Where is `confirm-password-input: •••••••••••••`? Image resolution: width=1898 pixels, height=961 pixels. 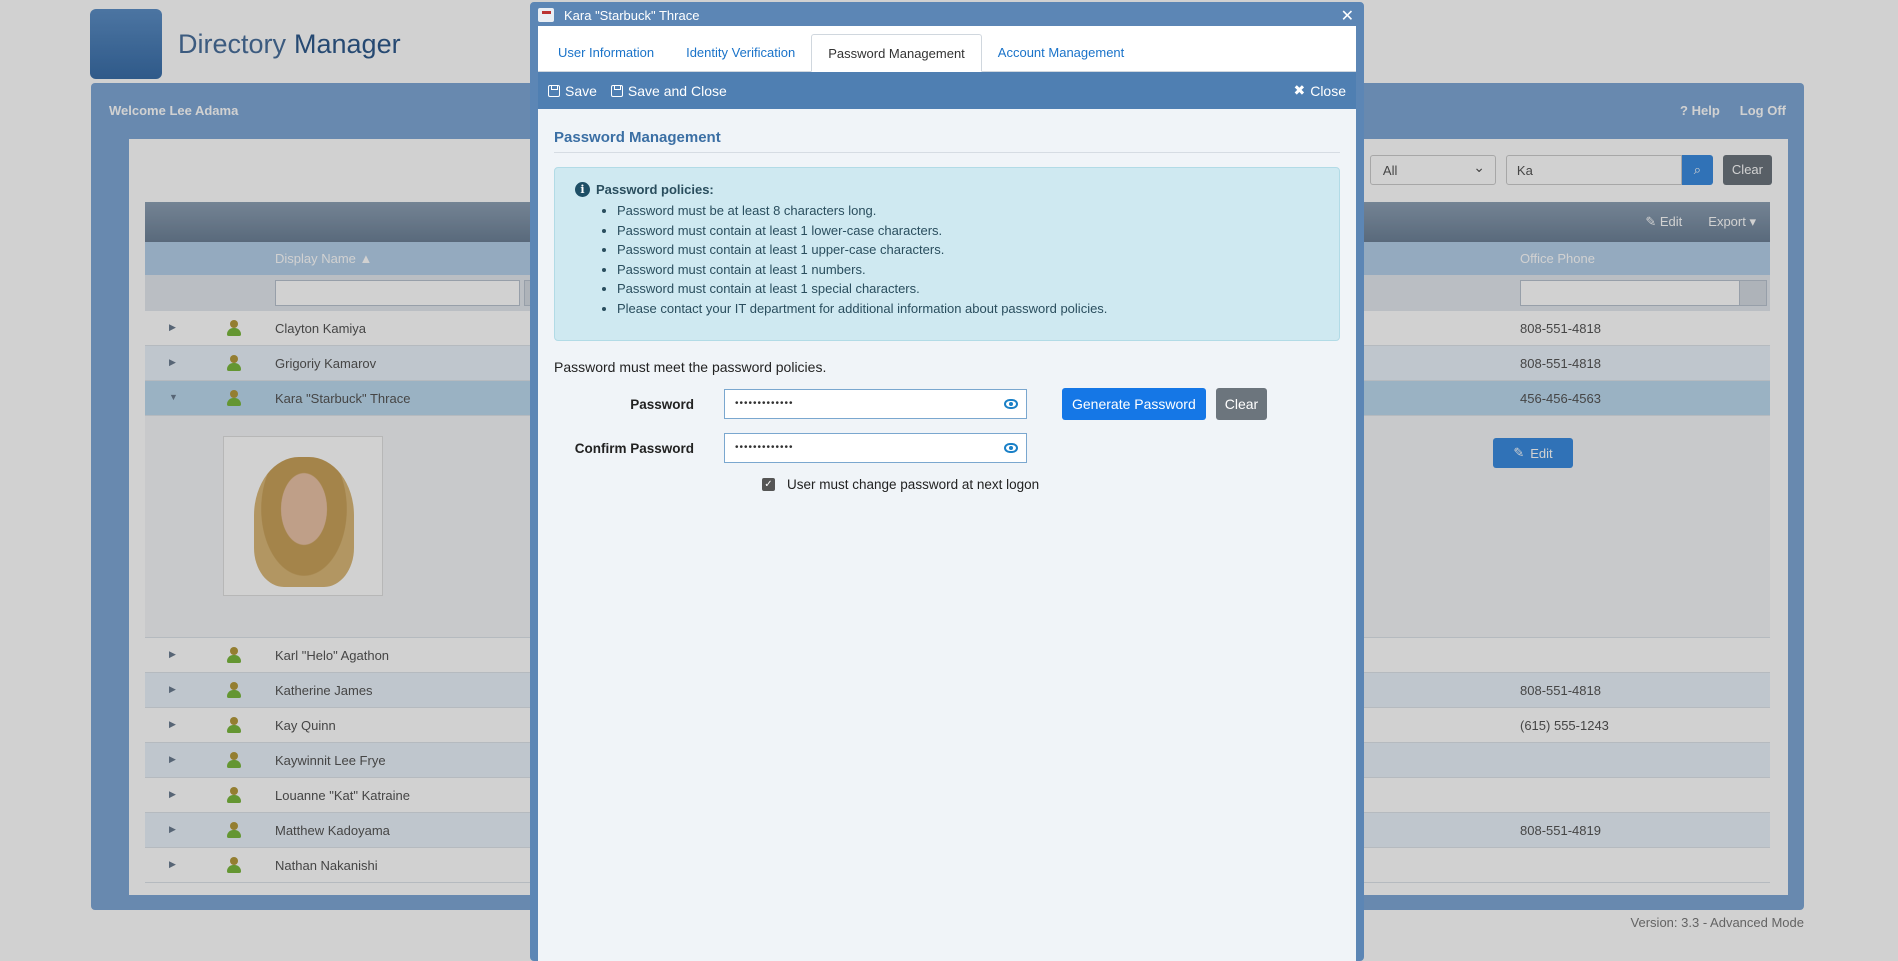
confirm-password-input: ••••••••••••• is located at coordinates (875, 448).